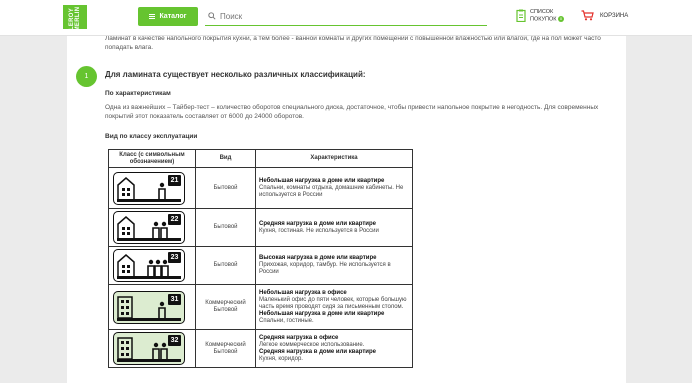  What do you see at coordinates (614, 15) in the screenshot?
I see `cart-label: КОРЗИНА` at bounding box center [614, 15].